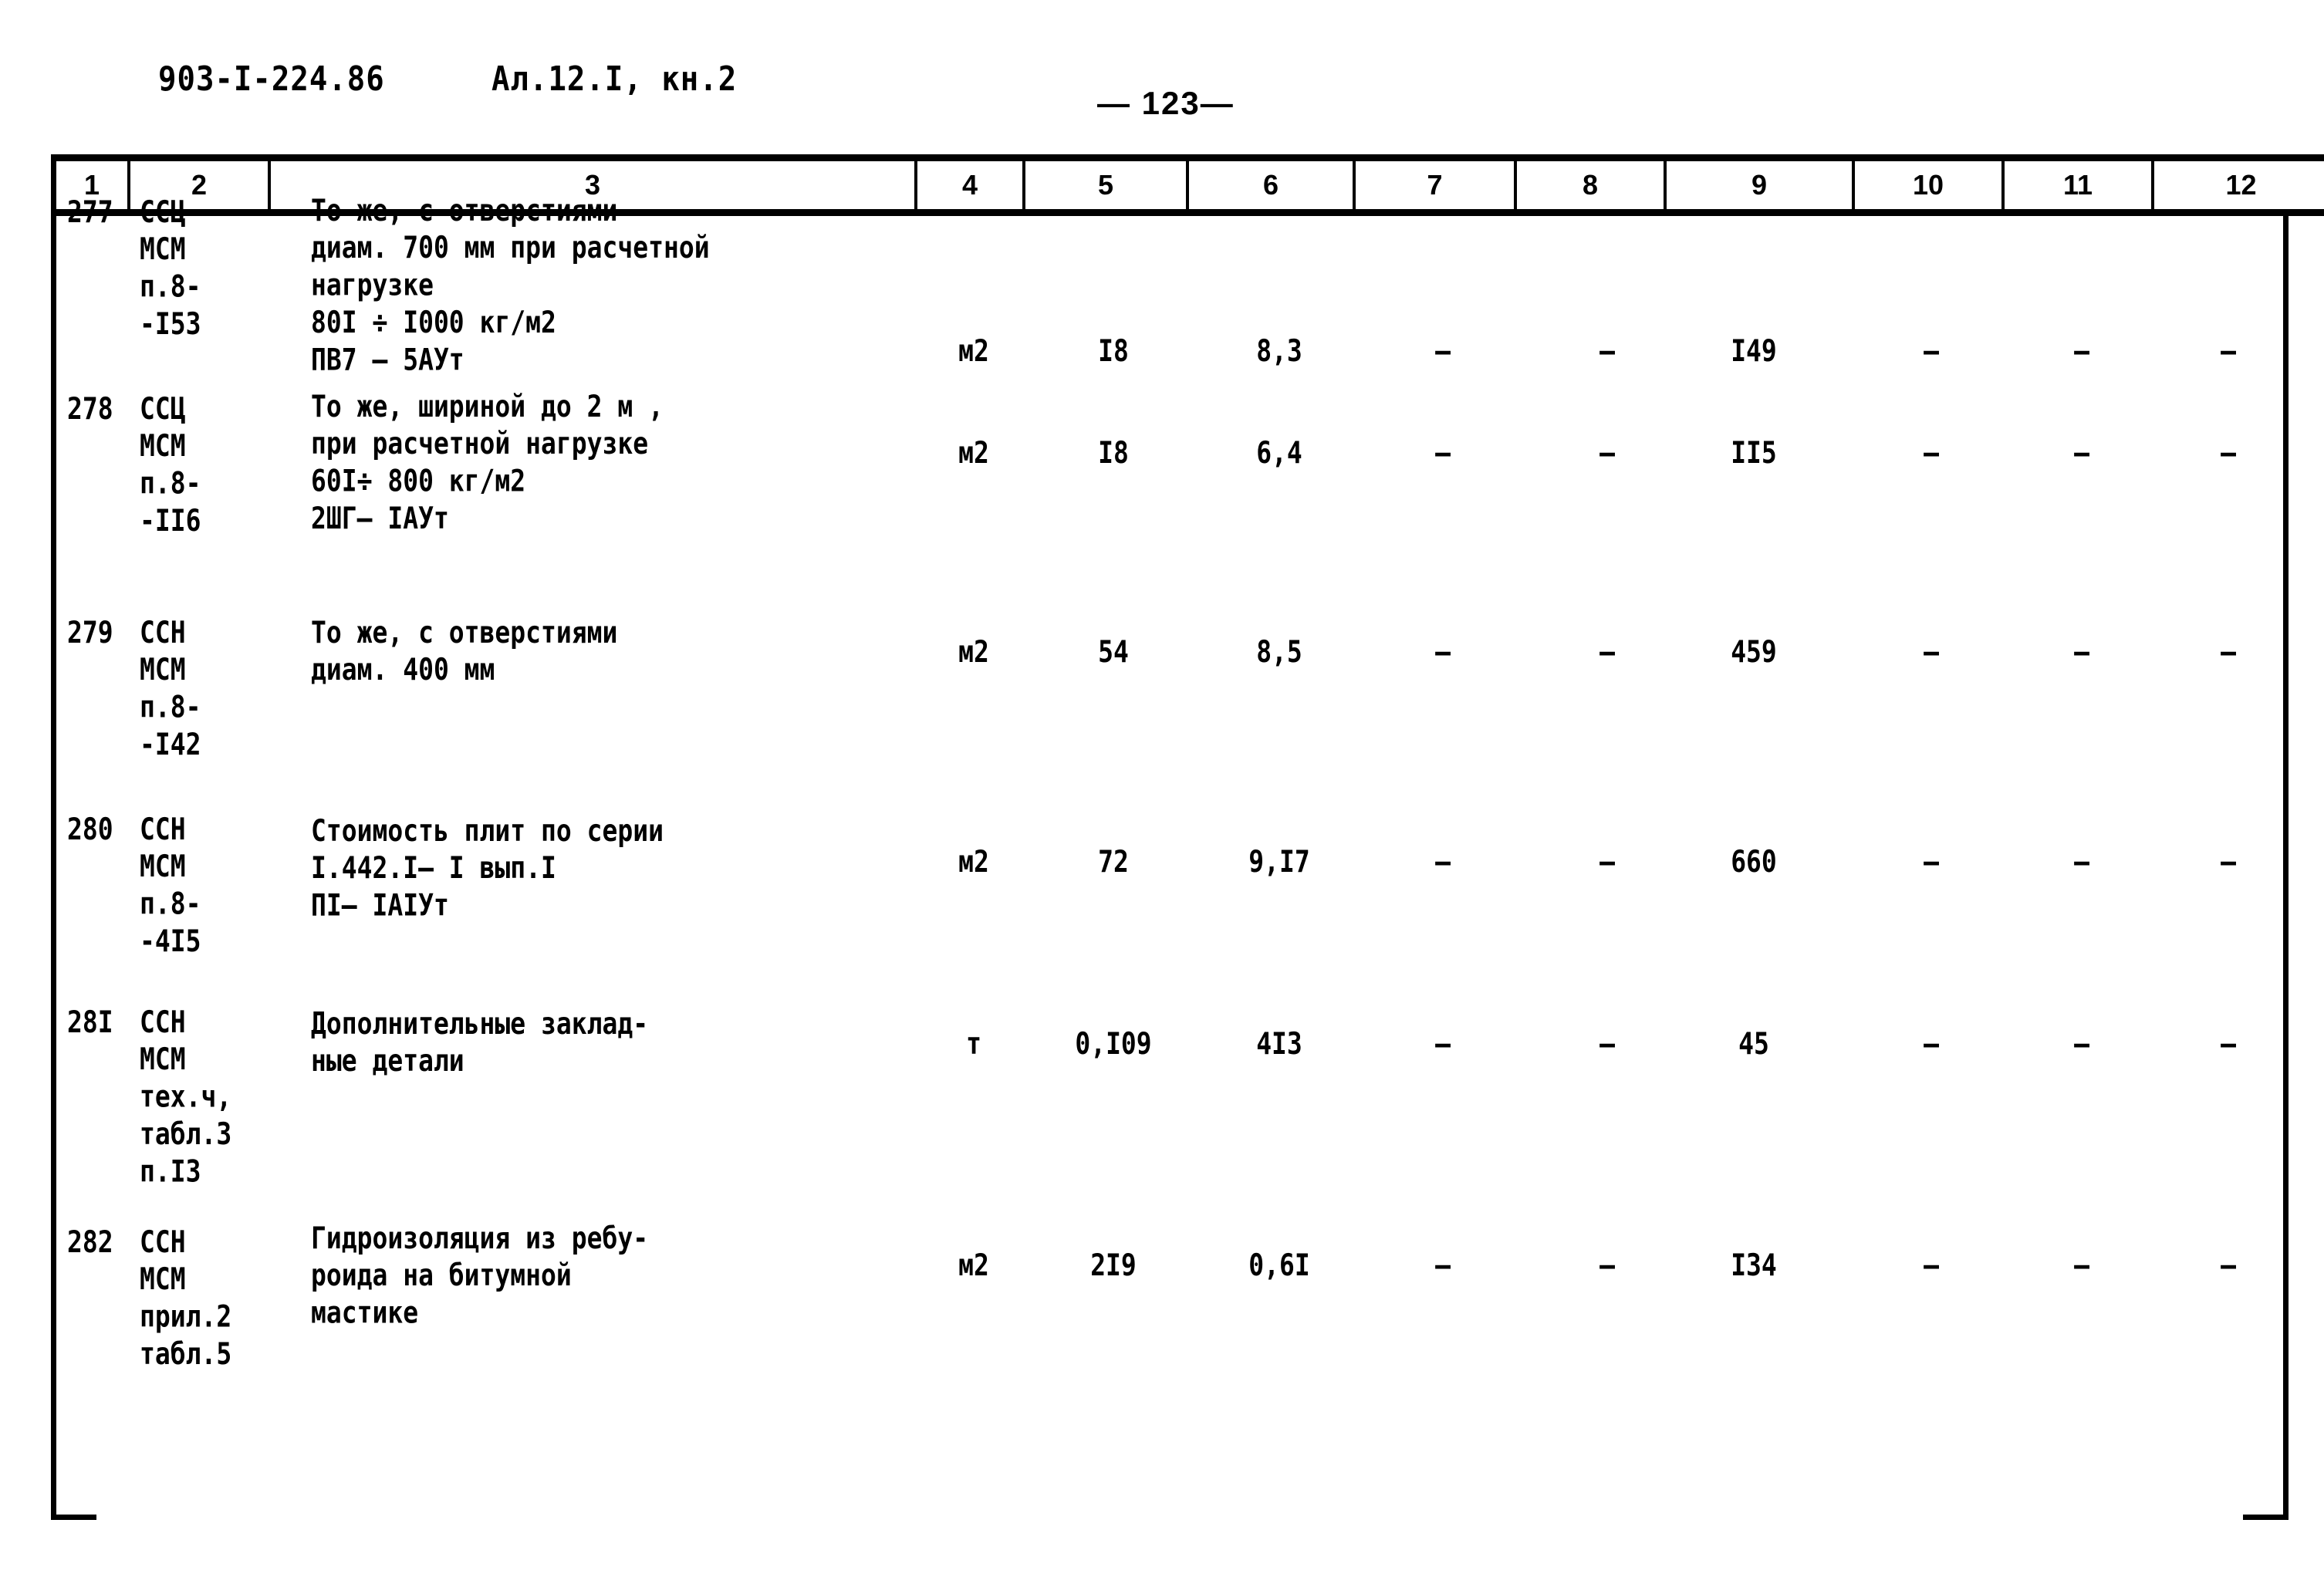 The height and width of the screenshot is (1594, 2324). Describe the element at coordinates (186, 1096) in the screenshot. I see `row-justification-code: ССН МСМ тех.ч, табл.3 п.I3` at that location.